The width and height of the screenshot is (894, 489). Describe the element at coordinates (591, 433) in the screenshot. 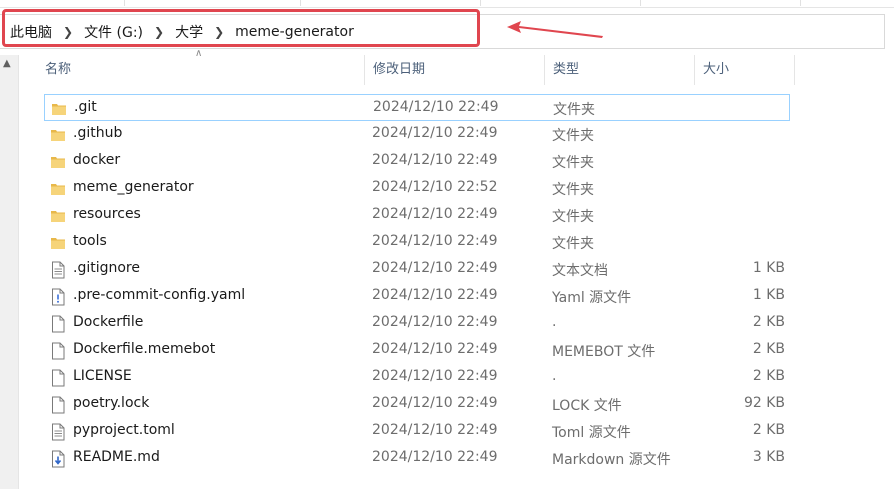

I see `file-type: Toml 源文件` at that location.